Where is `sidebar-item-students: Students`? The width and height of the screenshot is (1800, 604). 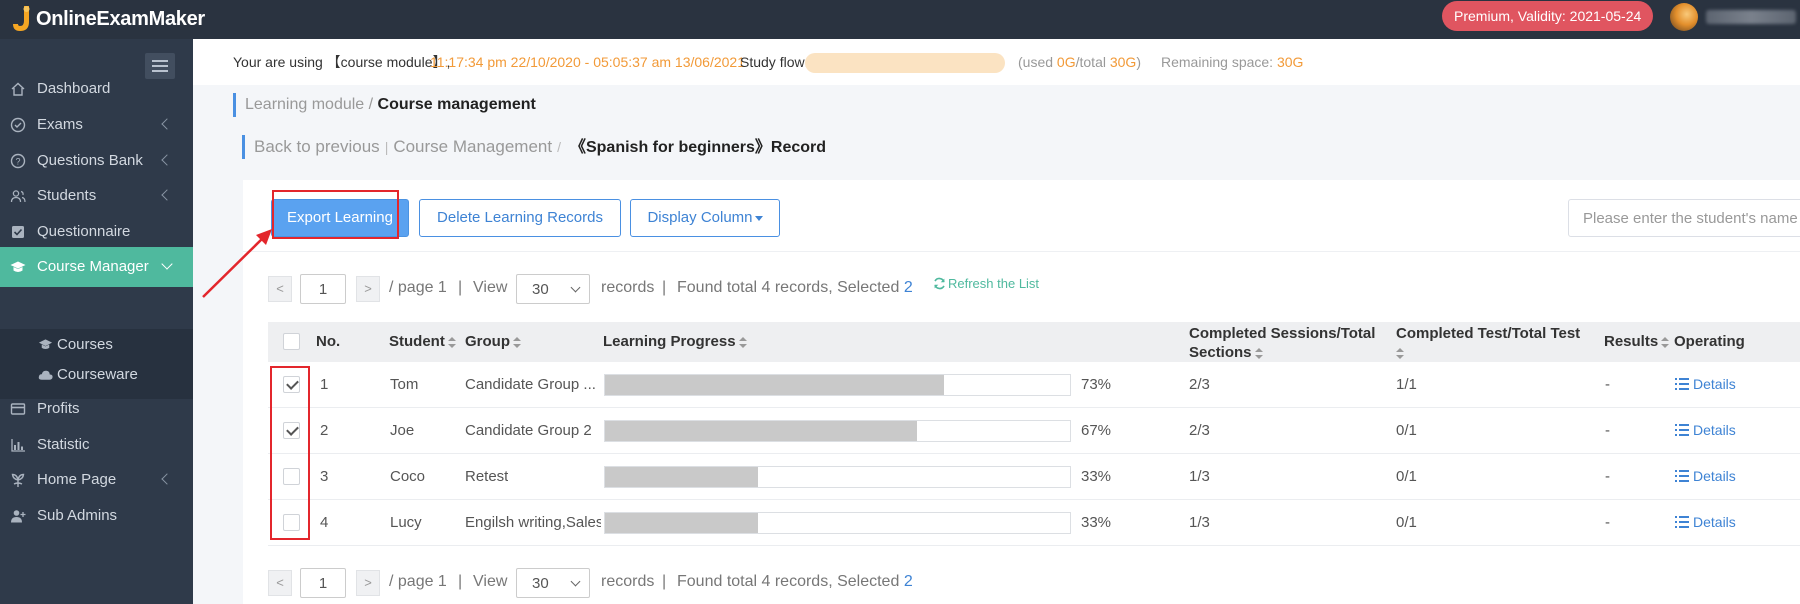 sidebar-item-students: Students is located at coordinates (96, 196).